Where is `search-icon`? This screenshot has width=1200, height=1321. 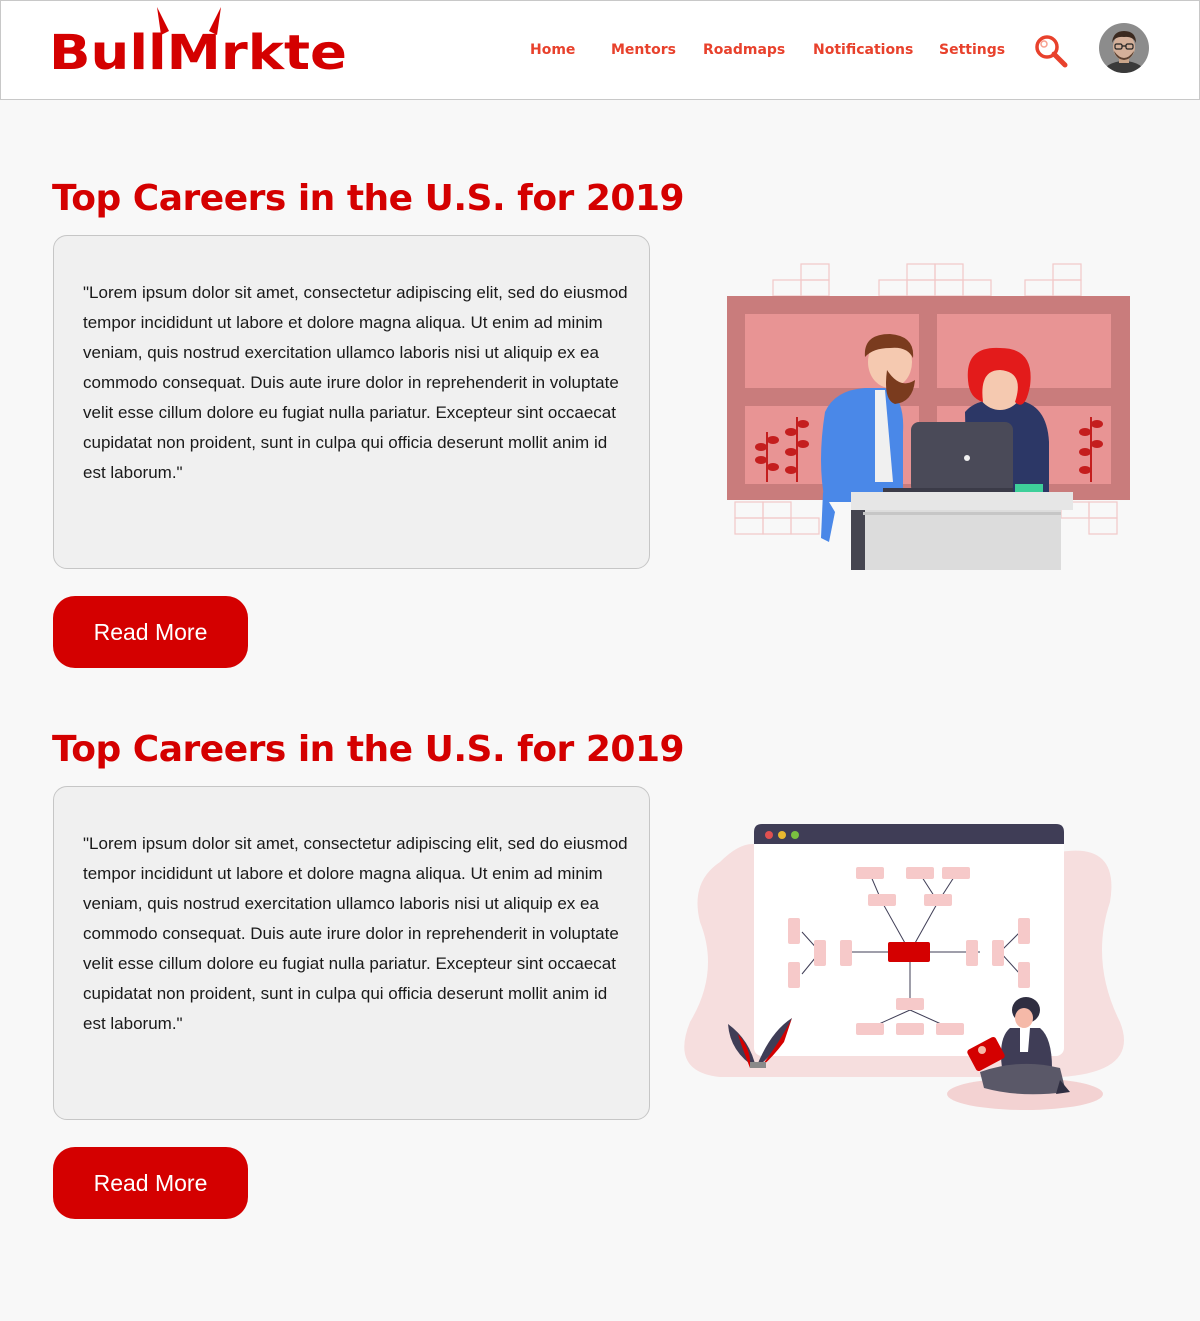
search-icon is located at coordinates (1051, 51).